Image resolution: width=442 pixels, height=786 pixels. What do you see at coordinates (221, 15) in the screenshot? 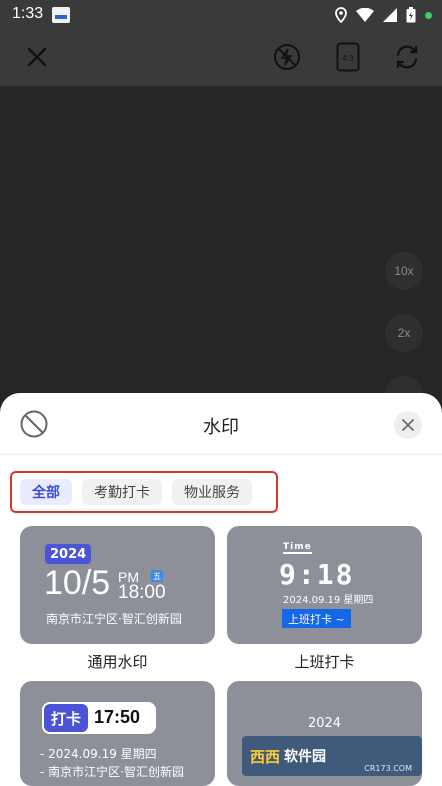
I see `status-bar: 1:33` at bounding box center [221, 15].